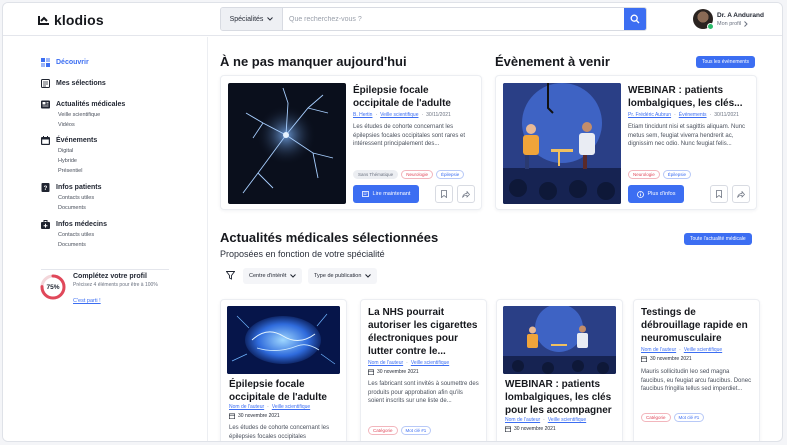  Describe the element at coordinates (376, 174) in the screenshot. I see `tag: Sans Thématique` at that location.